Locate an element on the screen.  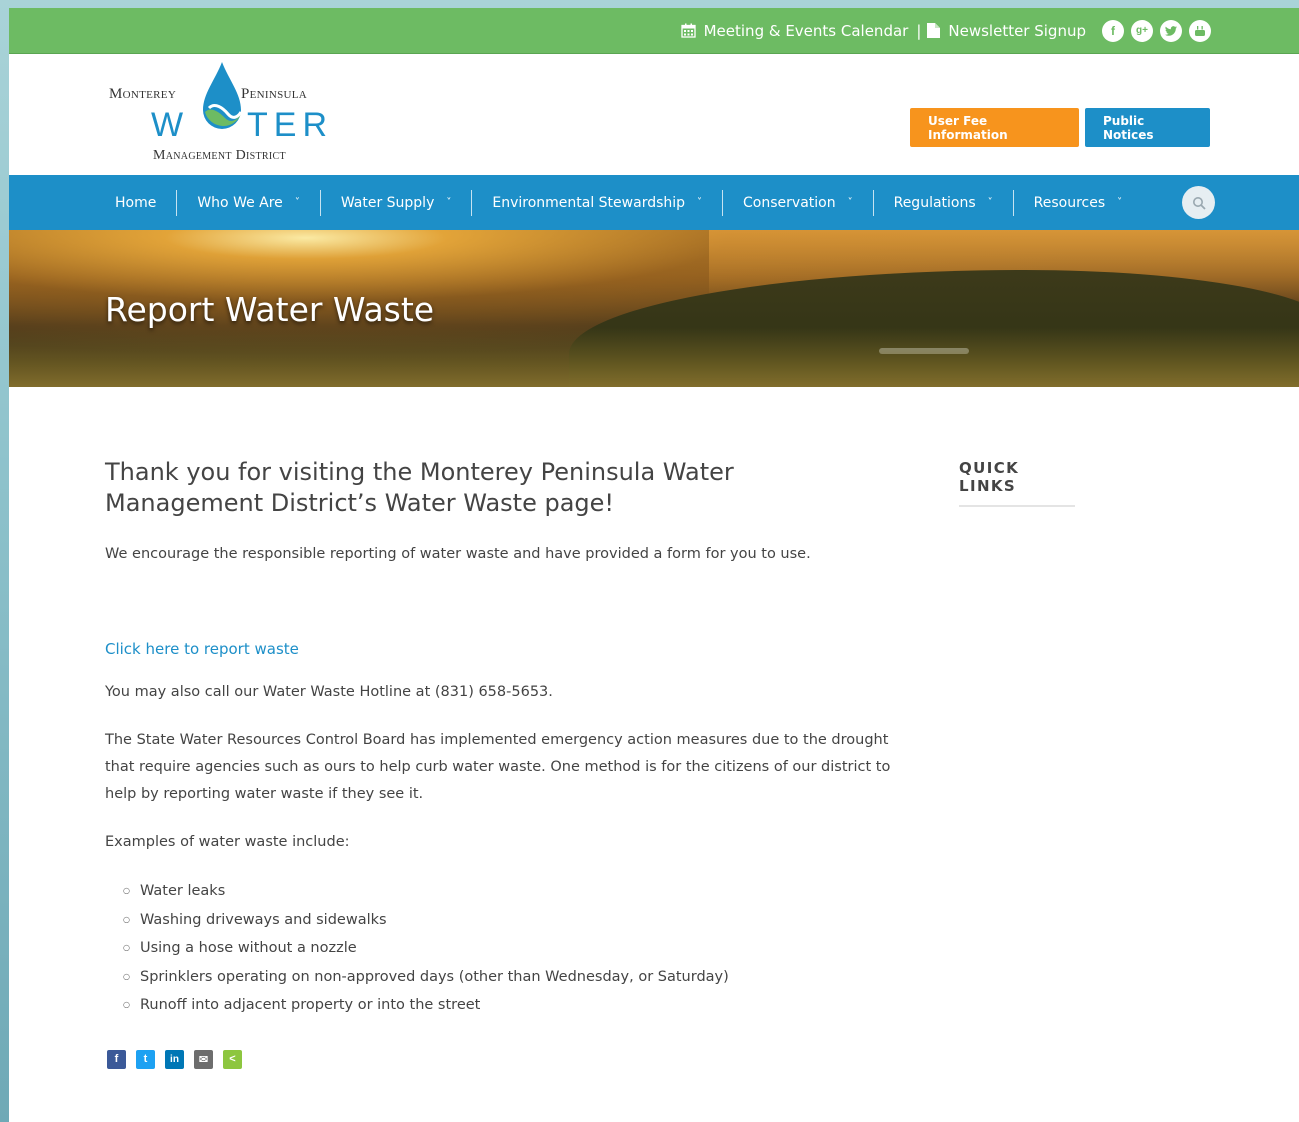
facebook-icon: f is located at coordinates (1113, 30).